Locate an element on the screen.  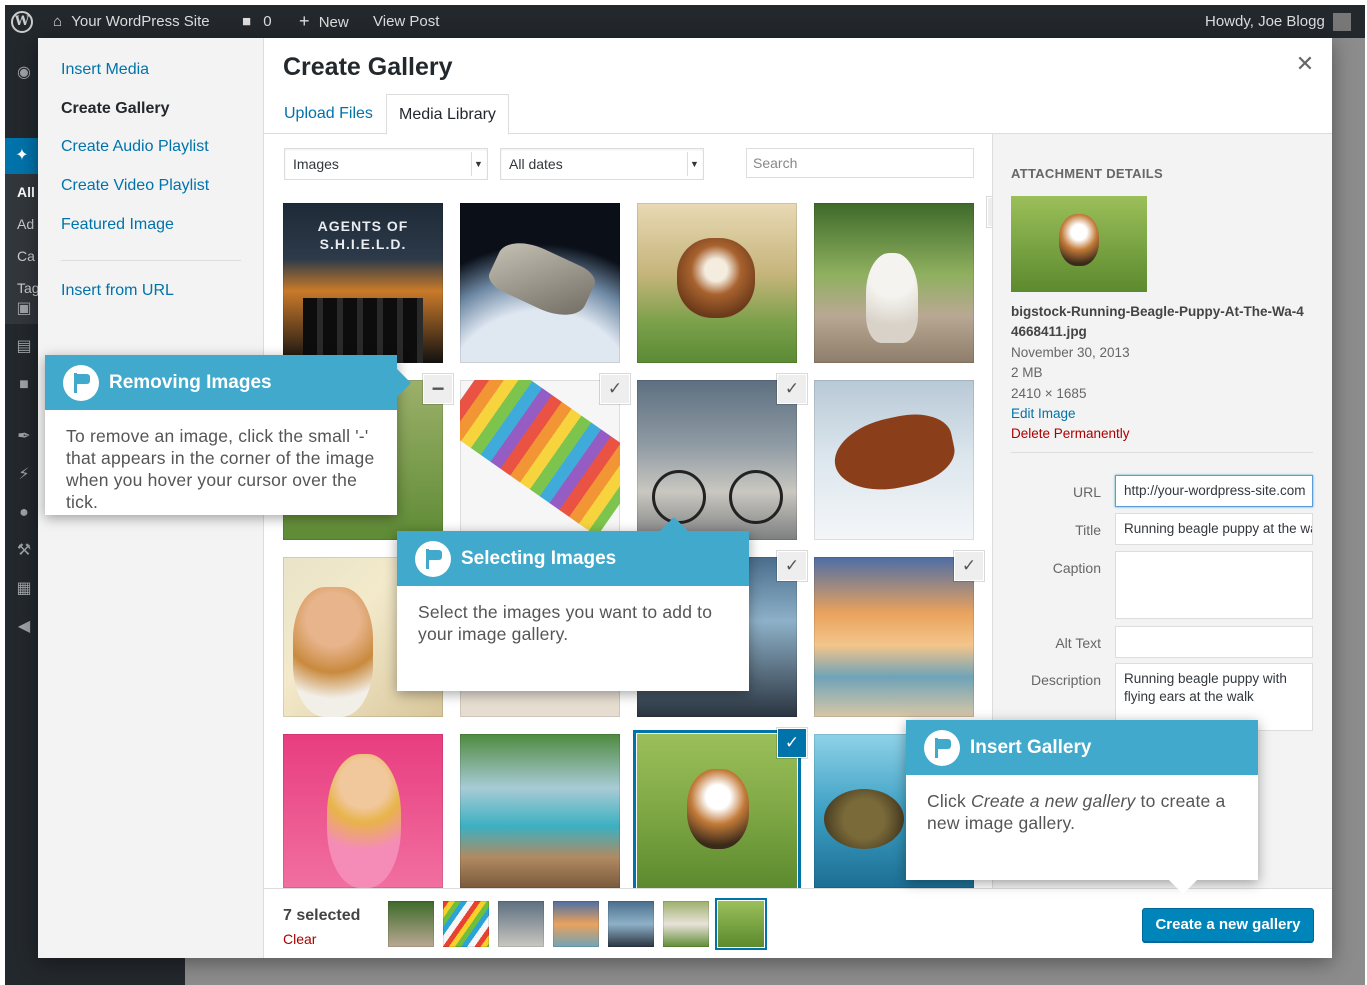
new-label: New is located at coordinates (333, 22).